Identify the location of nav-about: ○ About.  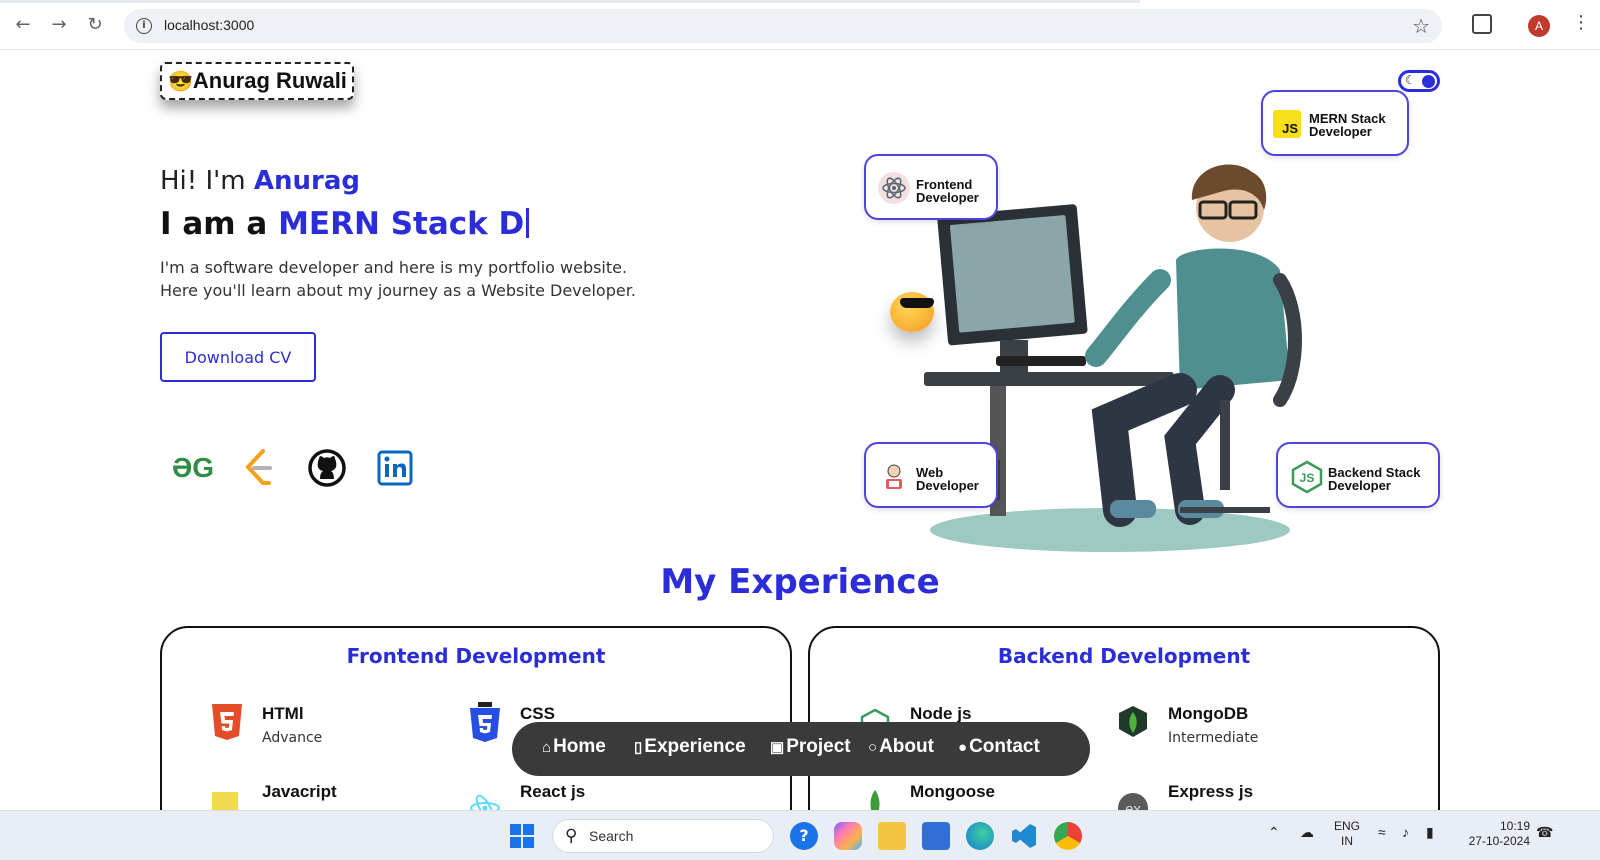
(901, 747).